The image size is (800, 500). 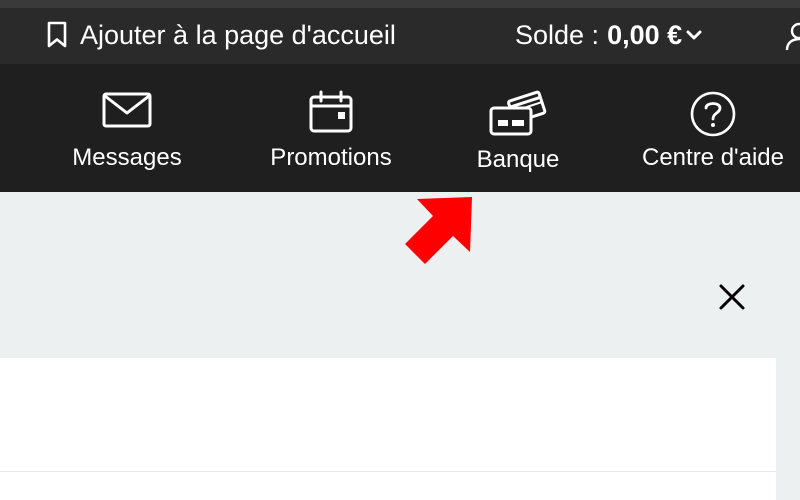 I want to click on balance-value: 0,00 €, so click(x=645, y=34).